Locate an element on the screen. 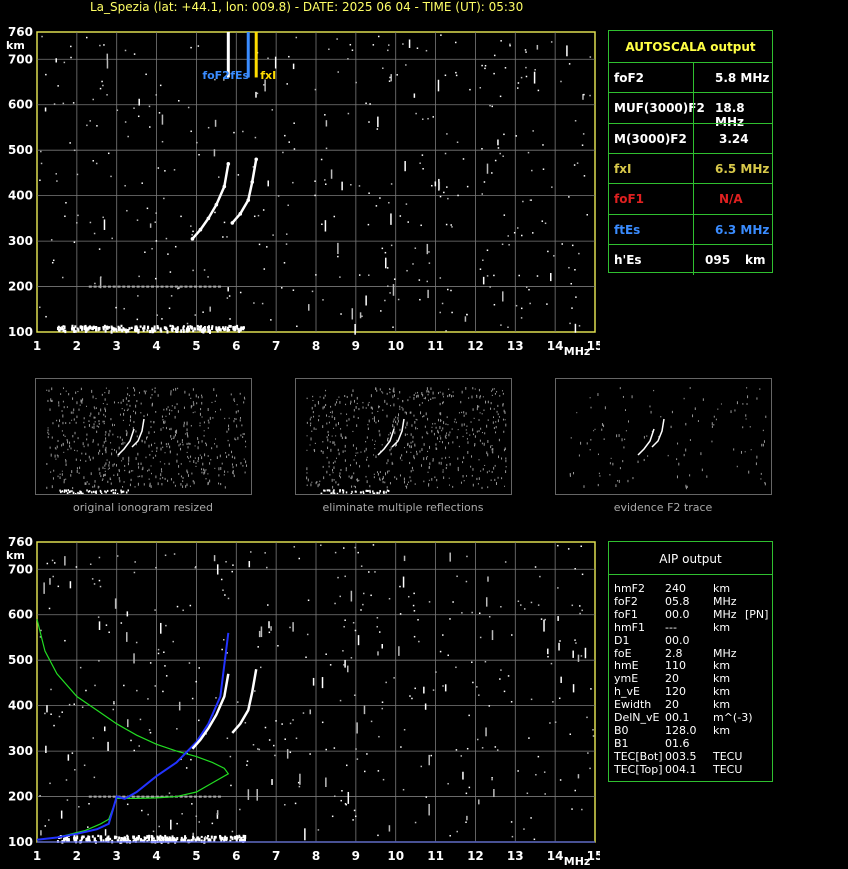 Image resolution: width=848 pixels, height=869 pixels. y-tick-label: 760 is located at coordinates (20, 542).